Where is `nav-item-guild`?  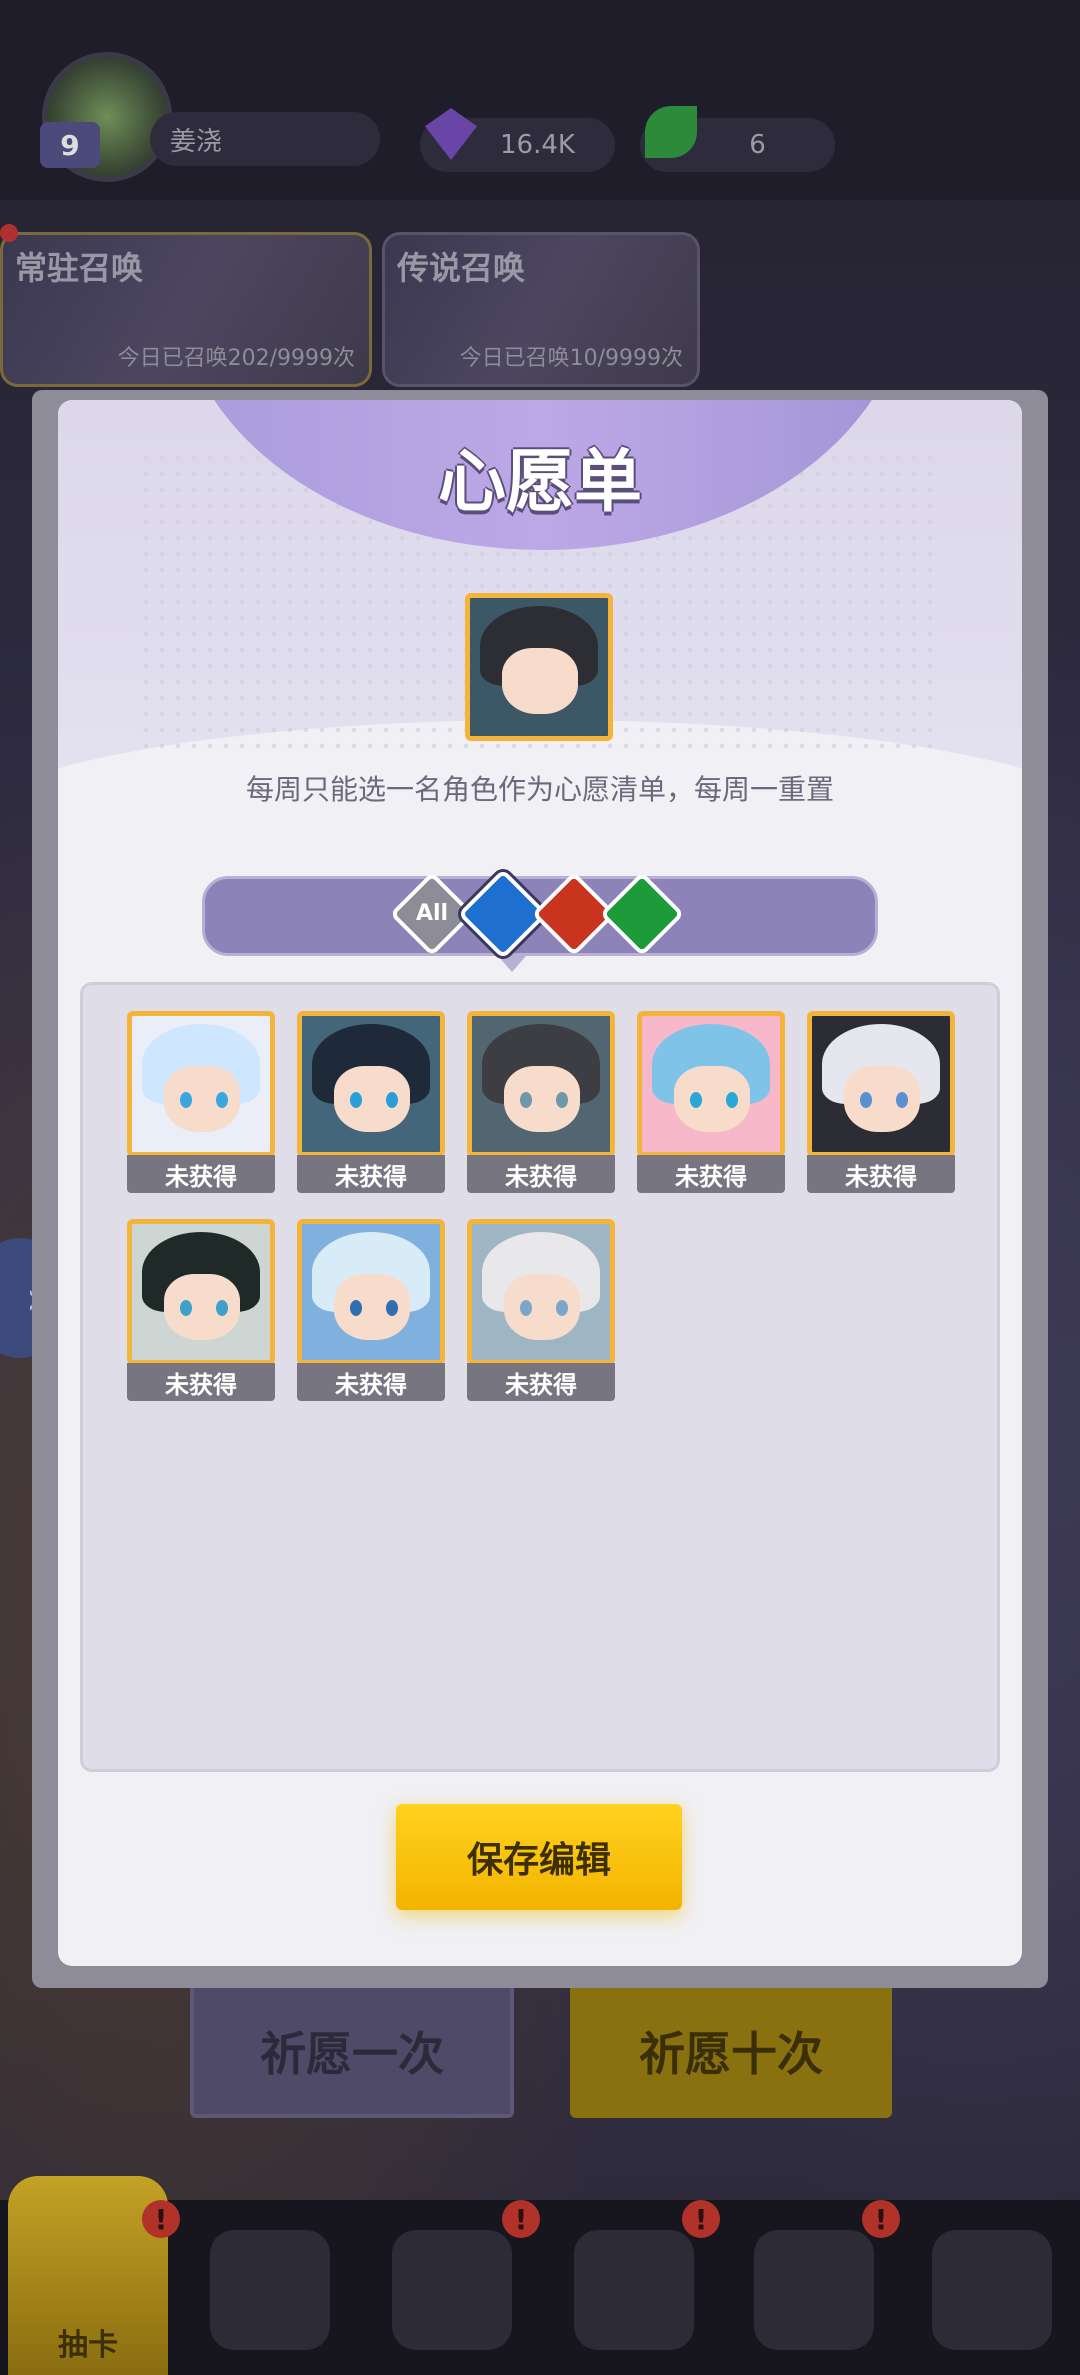 nav-item-guild is located at coordinates (814, 2290).